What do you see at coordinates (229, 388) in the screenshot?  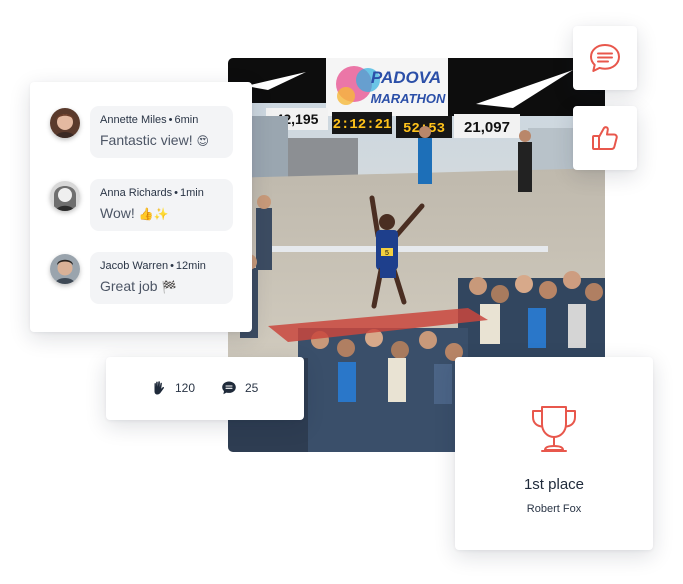 I see `chat-icon` at bounding box center [229, 388].